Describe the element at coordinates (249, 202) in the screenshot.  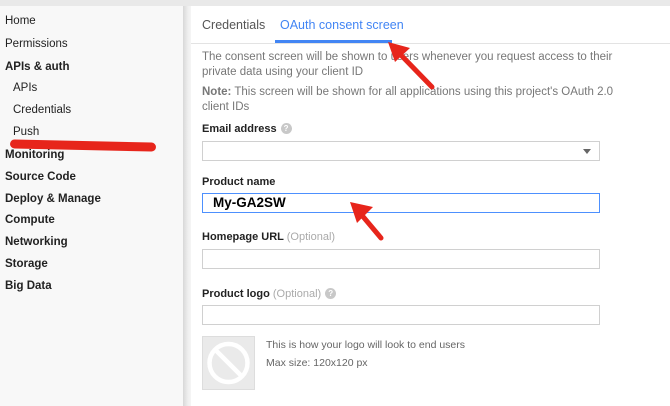
I see `product-name-value: My-GA2SW` at that location.